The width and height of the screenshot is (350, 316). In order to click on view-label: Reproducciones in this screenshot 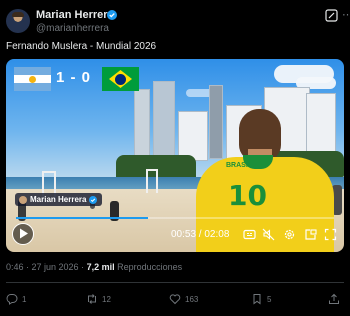, I will do `click(148, 267)`.